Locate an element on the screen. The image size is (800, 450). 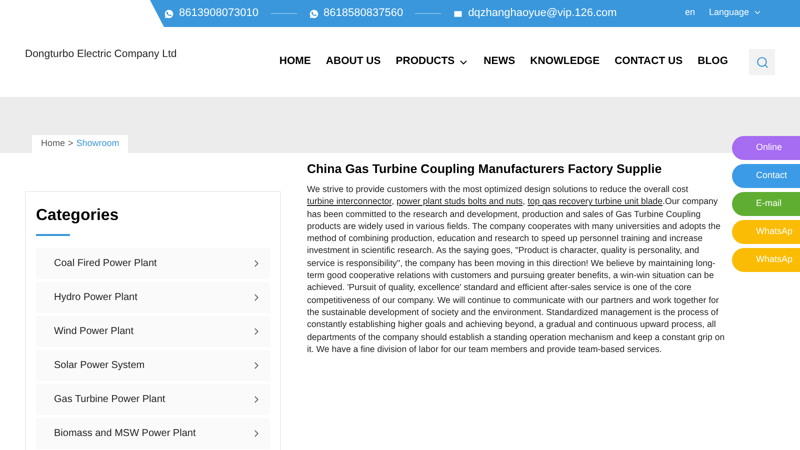
nav-link: PRODUCTS is located at coordinates (432, 62).